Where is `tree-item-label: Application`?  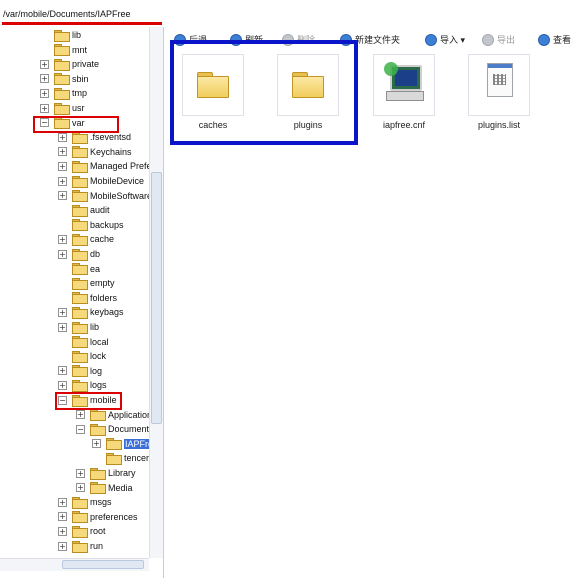 tree-item-label: Application is located at coordinates (130, 414).